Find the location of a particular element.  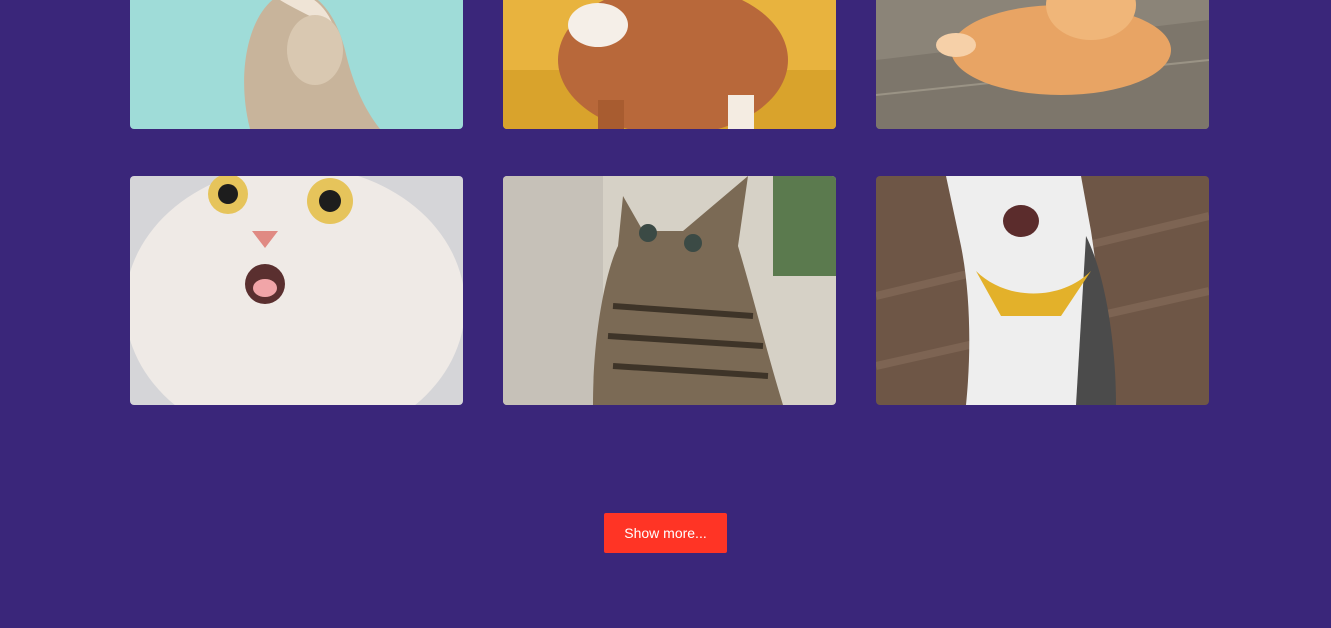

cat-photo-teal is located at coordinates (296, 64).